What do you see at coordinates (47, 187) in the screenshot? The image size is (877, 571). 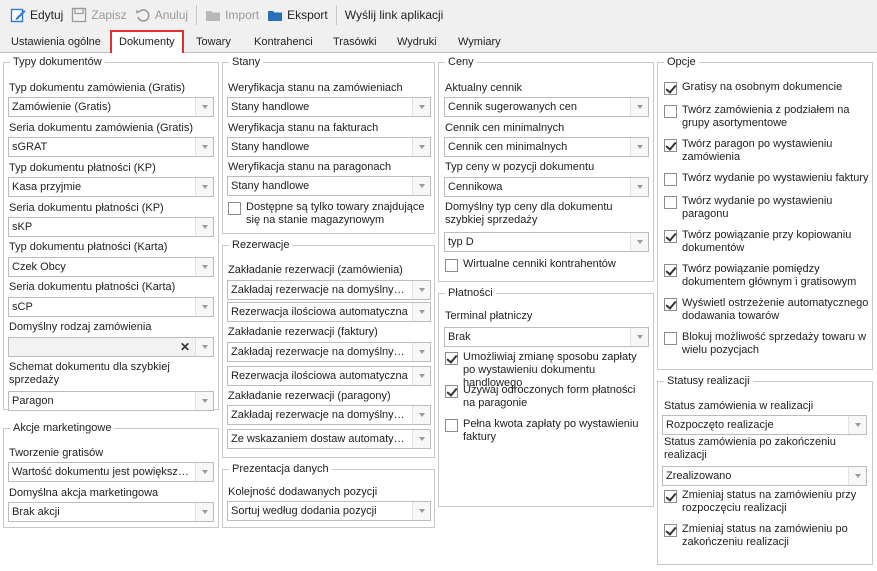 I see `select-value: Kasa przyjmie` at bounding box center [47, 187].